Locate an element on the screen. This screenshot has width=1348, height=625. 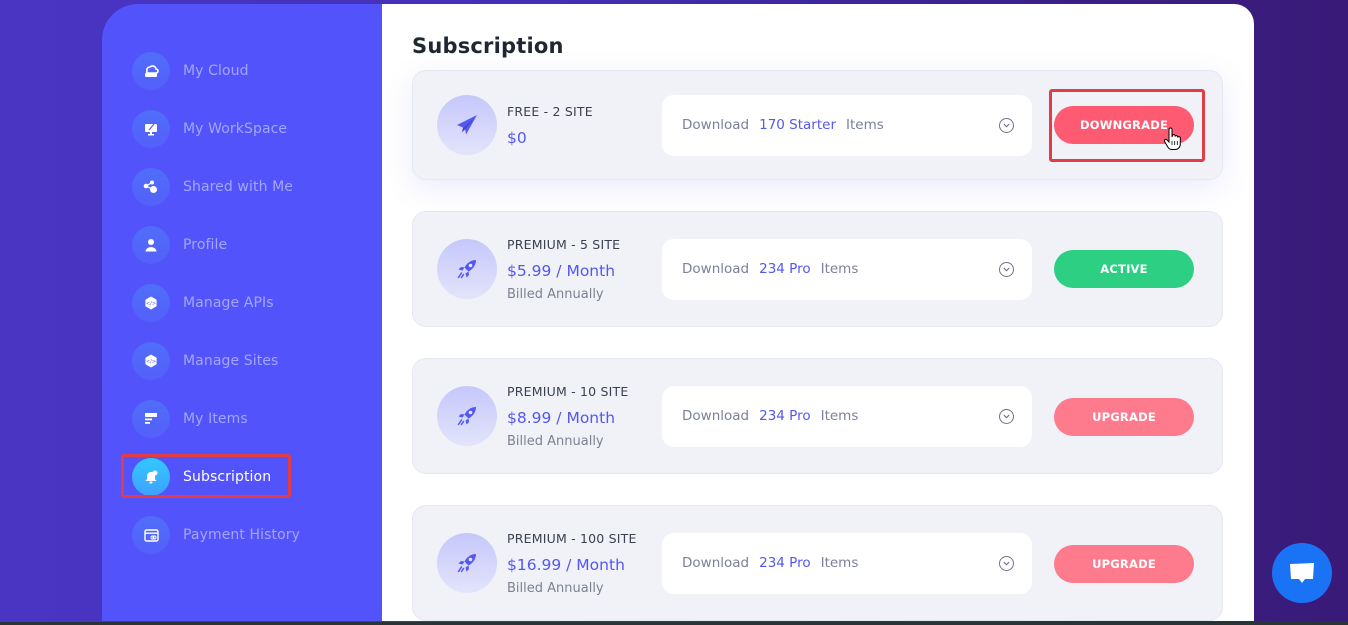
sidebar-item-my-workspace: My WorkSpace is located at coordinates (242, 129).